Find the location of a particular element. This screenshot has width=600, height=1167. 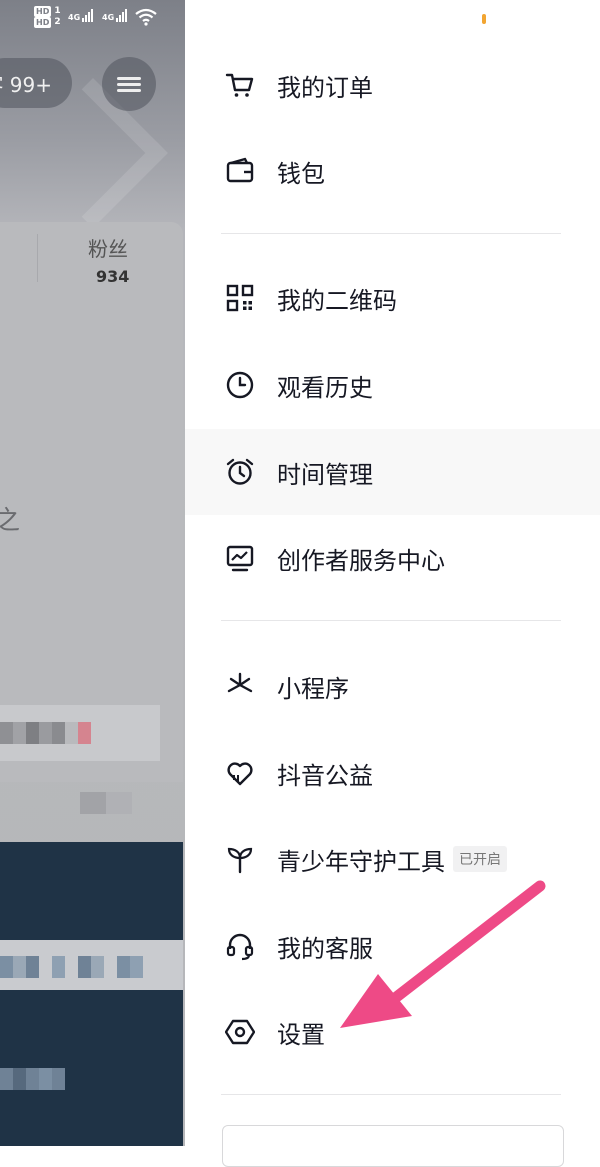

dark-content-band is located at coordinates (91, 891).